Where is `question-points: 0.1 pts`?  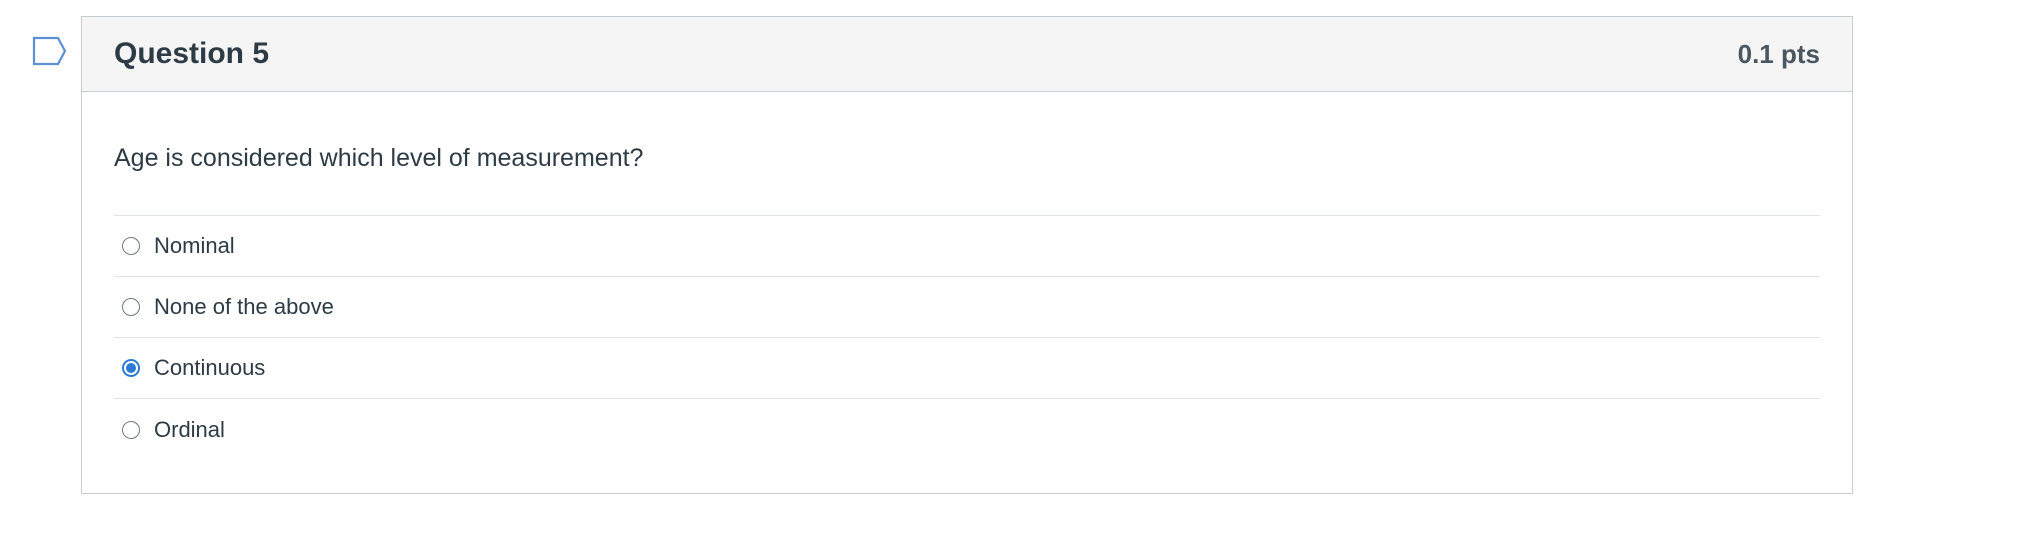
question-points: 0.1 pts is located at coordinates (1778, 53).